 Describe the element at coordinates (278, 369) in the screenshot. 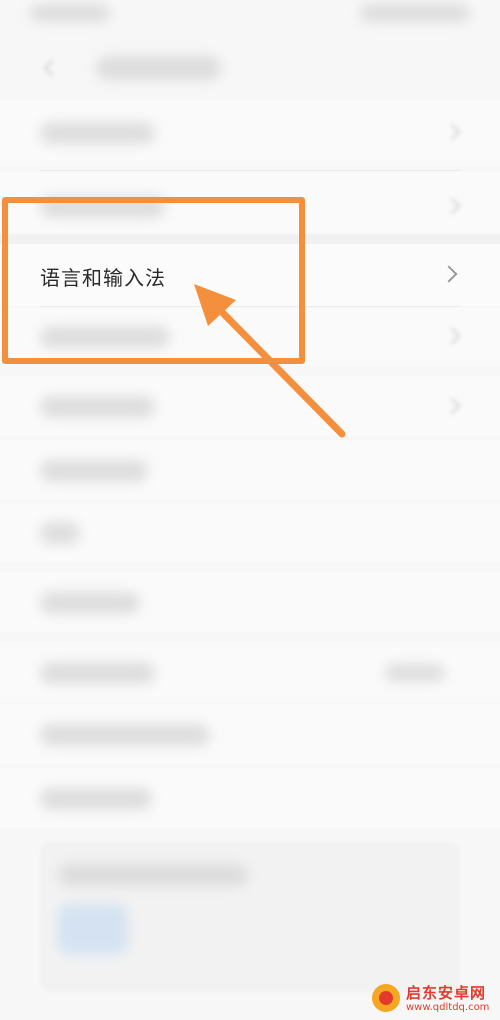

I see `arrow-shaft` at that location.